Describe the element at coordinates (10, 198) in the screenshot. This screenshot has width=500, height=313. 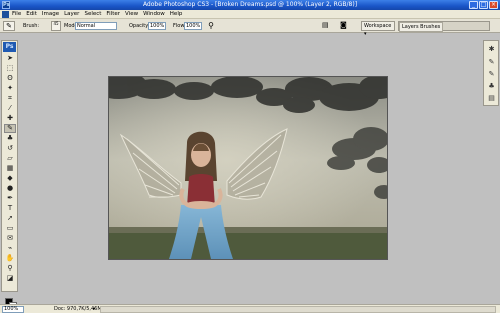
I see `pen-tool-icon: ✒` at that location.